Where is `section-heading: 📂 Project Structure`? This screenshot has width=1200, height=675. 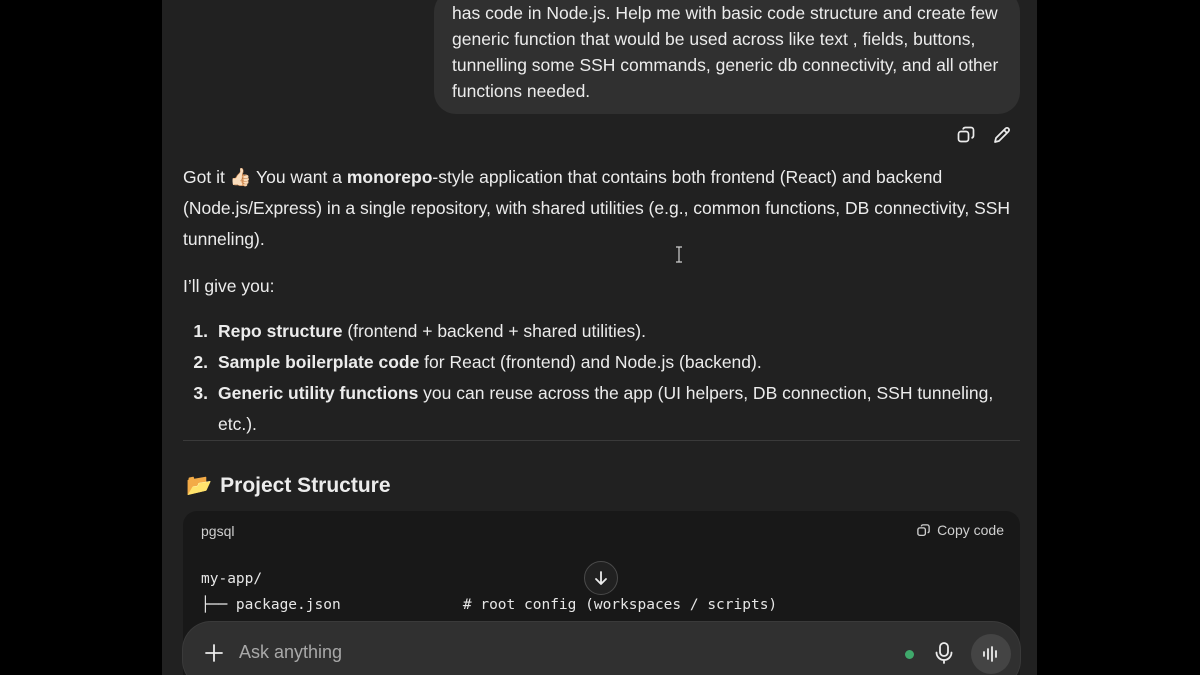
section-heading: 📂 Project Structure is located at coordinates (288, 486).